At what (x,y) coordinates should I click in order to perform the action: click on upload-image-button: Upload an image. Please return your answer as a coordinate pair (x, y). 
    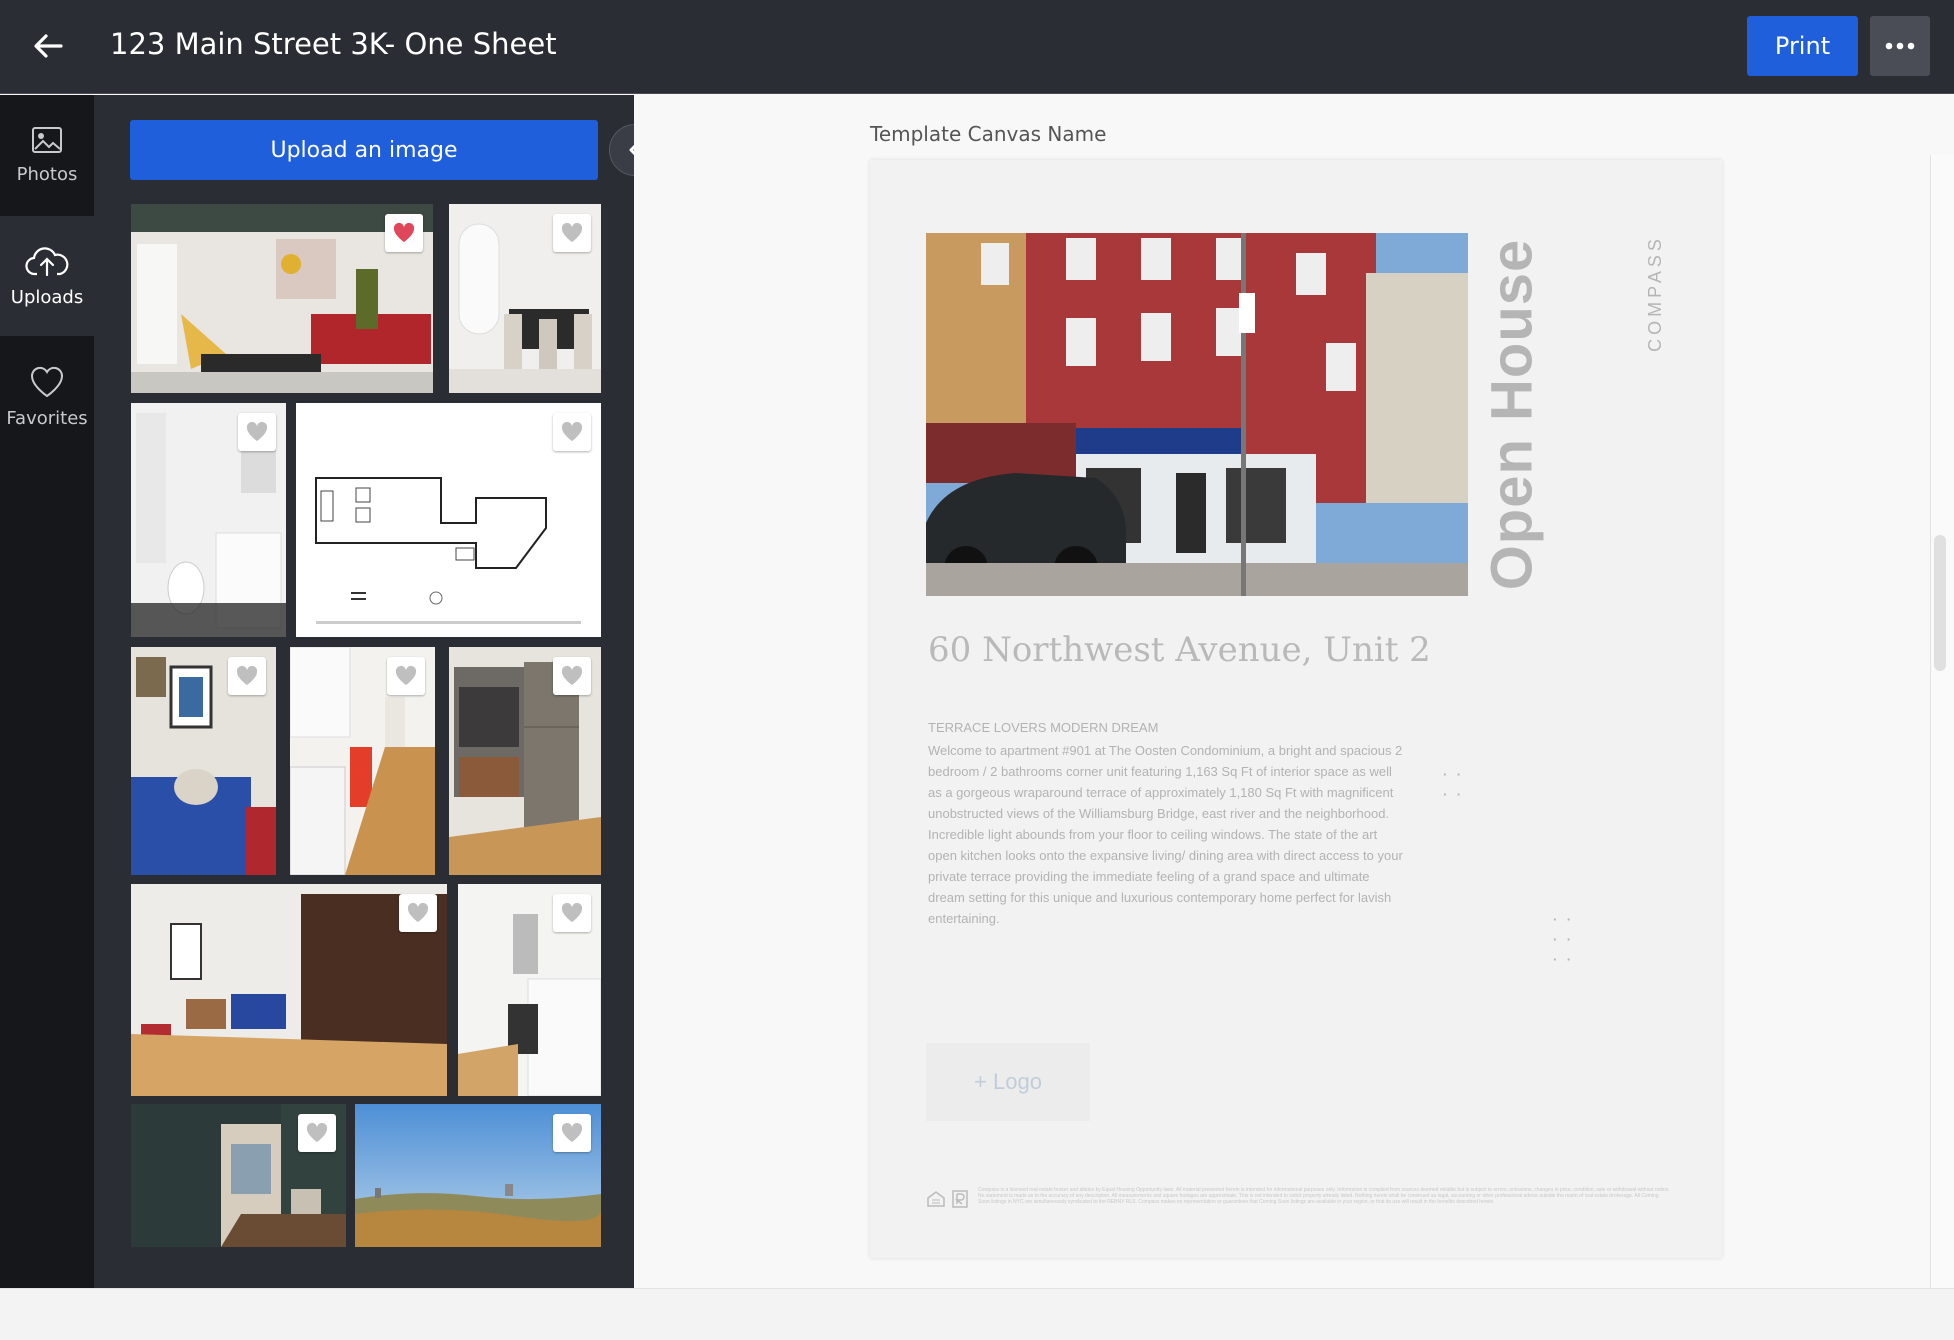
    Looking at the image, I should click on (364, 150).